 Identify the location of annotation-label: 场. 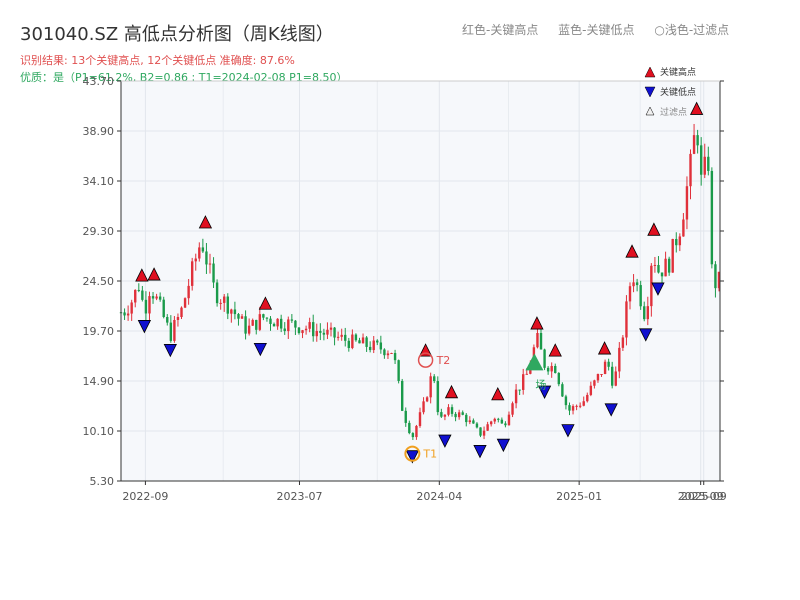
(540, 384).